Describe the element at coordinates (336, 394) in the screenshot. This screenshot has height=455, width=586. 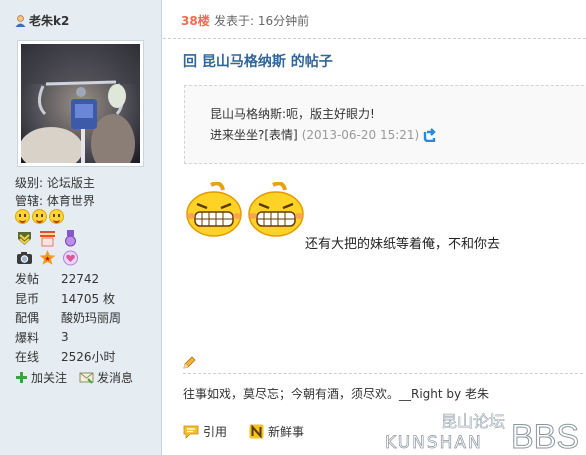
I see `signature: 往事如戏，莫尽忘；今朝有酒，须尽欢。__Right by 老朱` at that location.